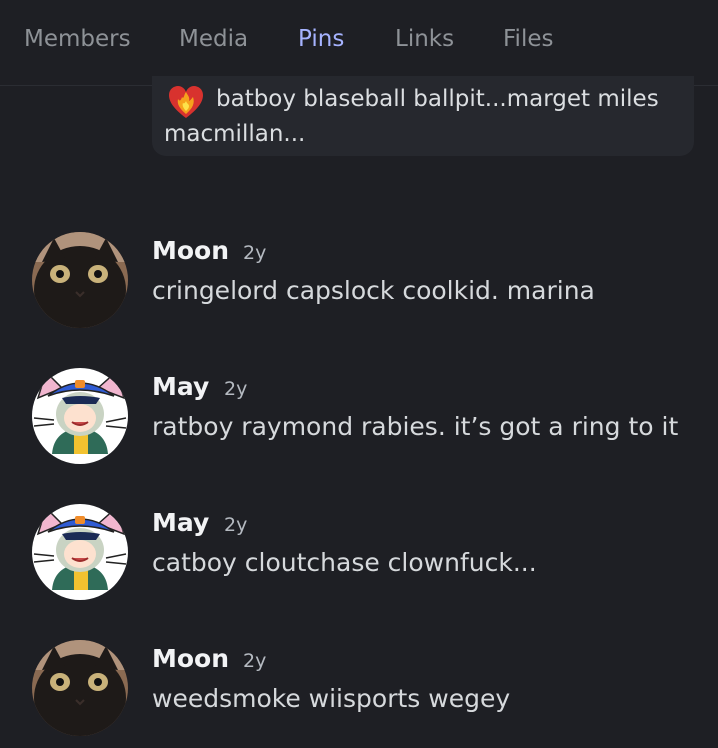 Image resolution: width=718 pixels, height=748 pixels. What do you see at coordinates (213, 39) in the screenshot?
I see `tab-media: Media` at bounding box center [213, 39].